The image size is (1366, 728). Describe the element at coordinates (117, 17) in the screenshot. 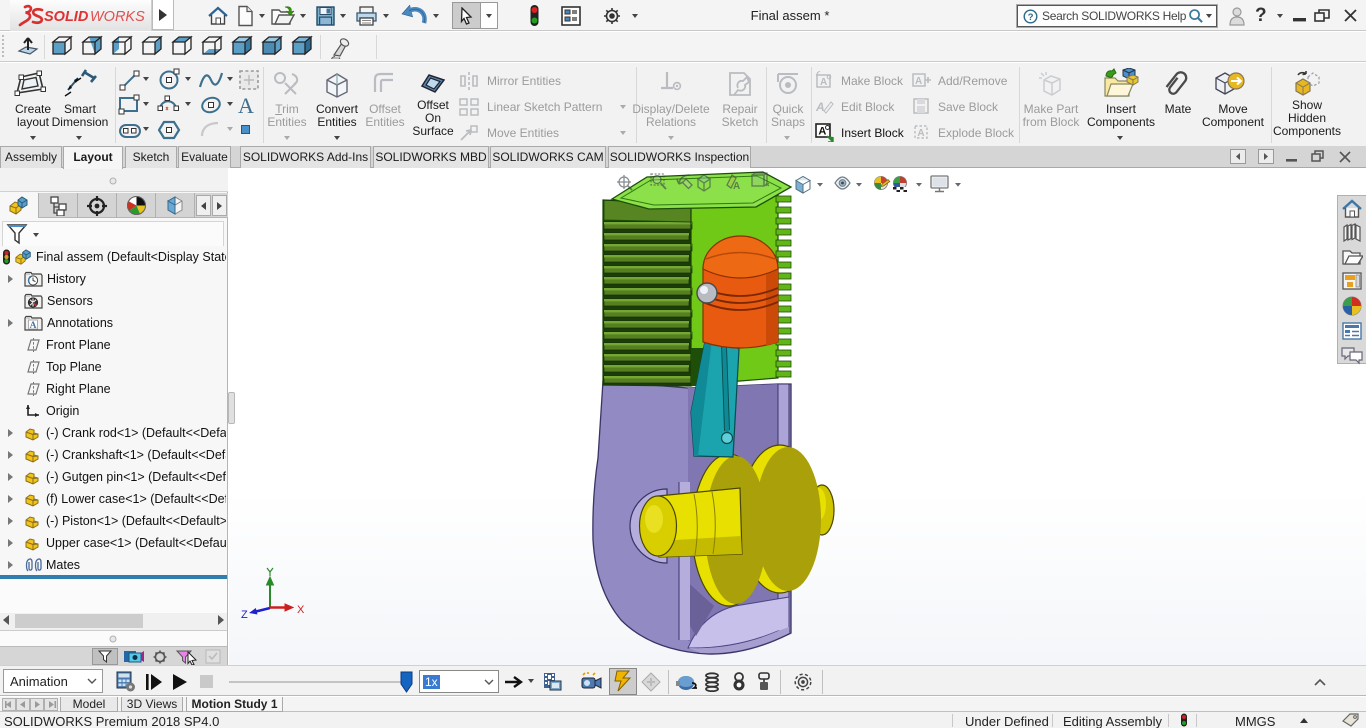

I see `svg-text: WORKS` at that location.